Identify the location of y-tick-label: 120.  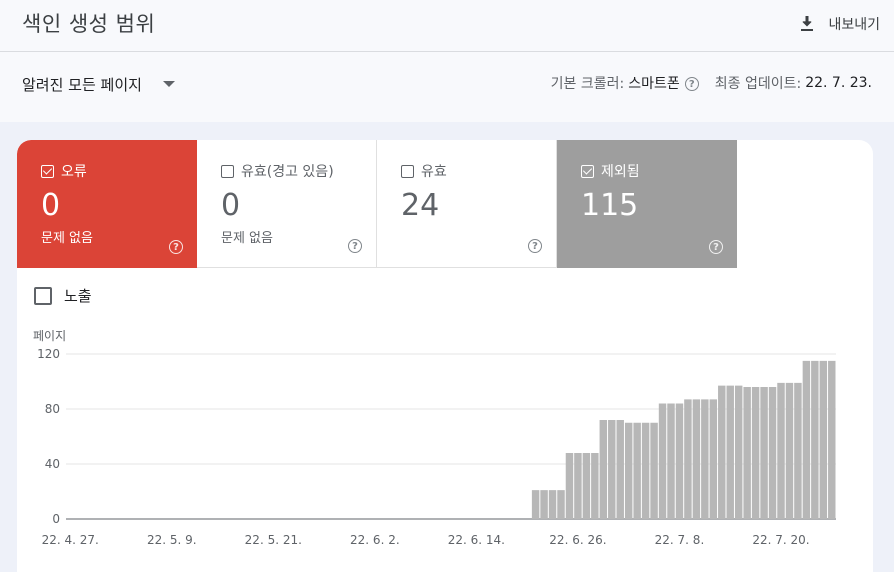
(48, 354).